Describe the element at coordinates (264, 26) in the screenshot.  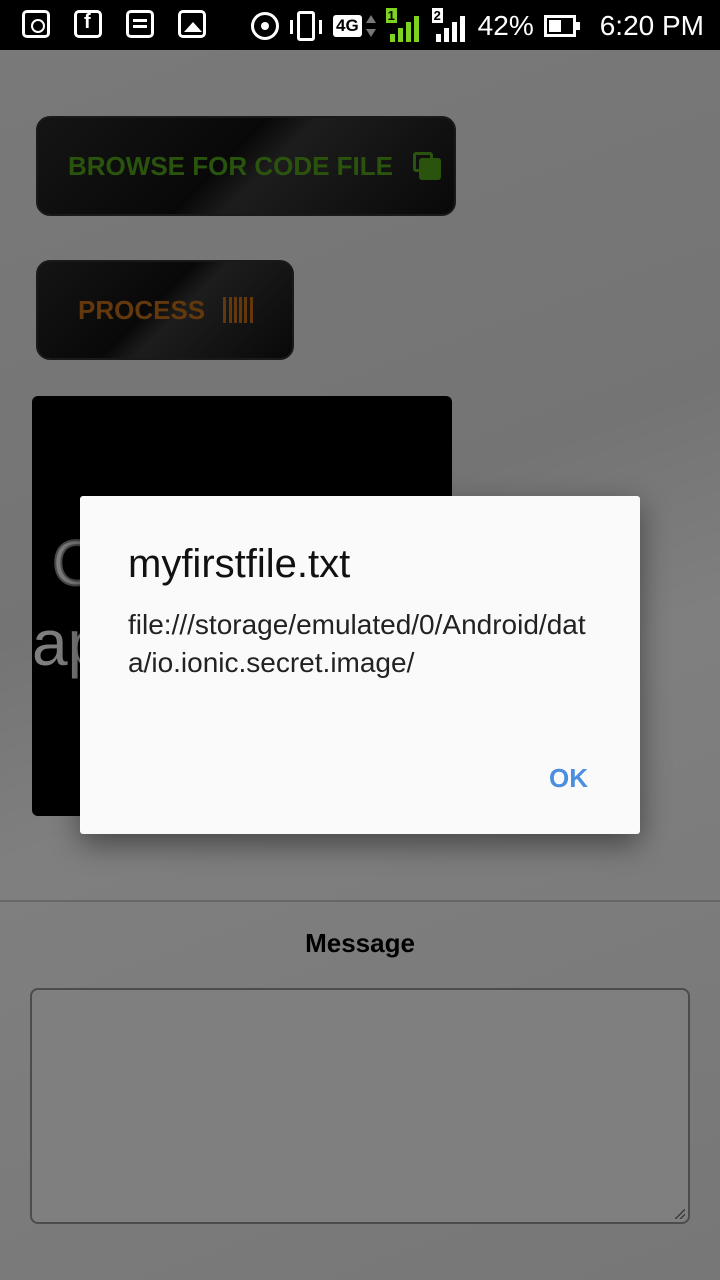
I see `hotspot-icon` at that location.